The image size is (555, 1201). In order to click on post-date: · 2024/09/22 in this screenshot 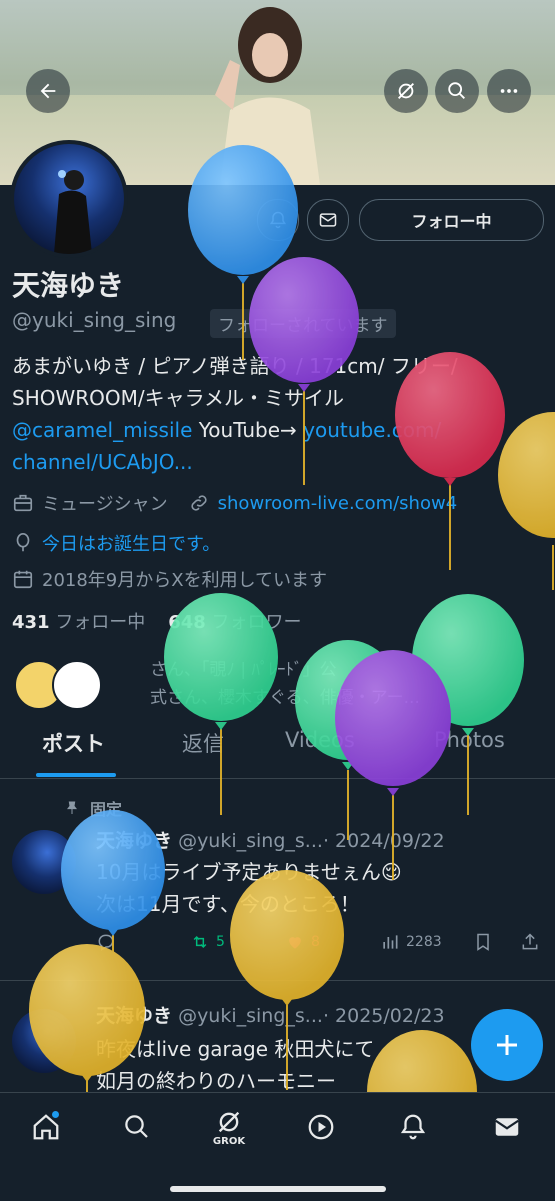, I will do `click(383, 841)`.